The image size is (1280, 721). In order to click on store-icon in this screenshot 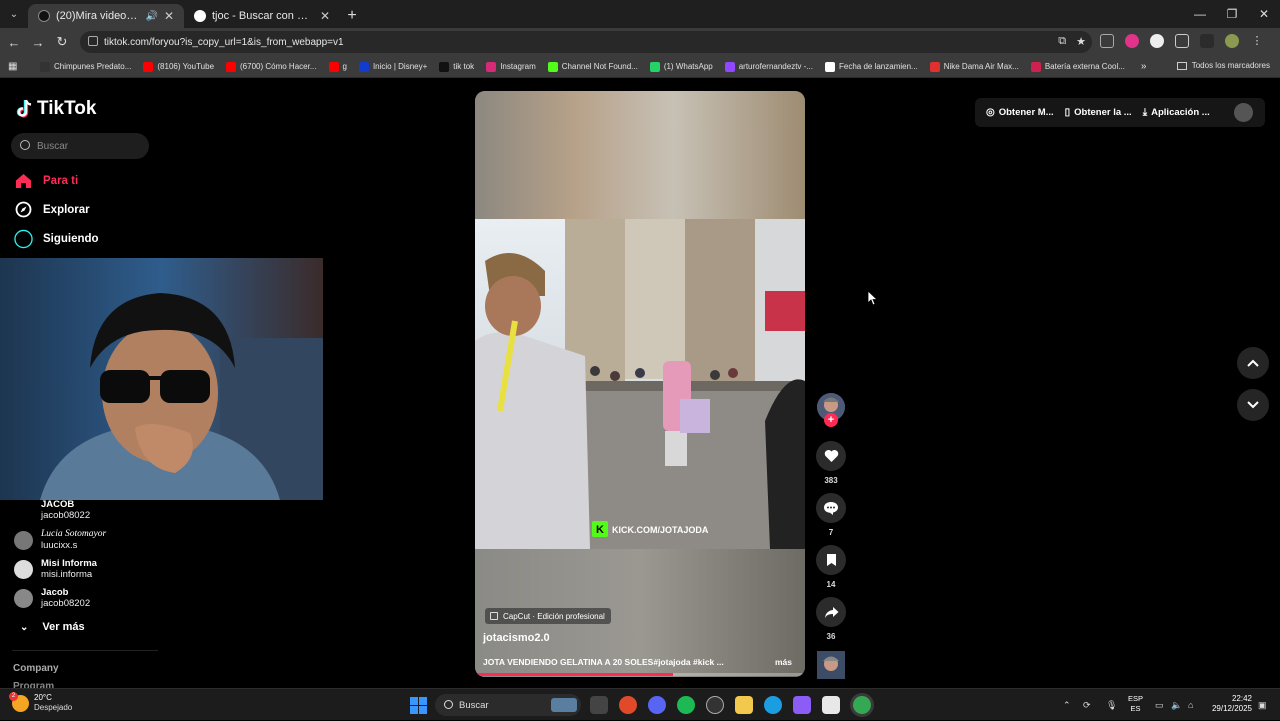, I will do `click(831, 705)`.